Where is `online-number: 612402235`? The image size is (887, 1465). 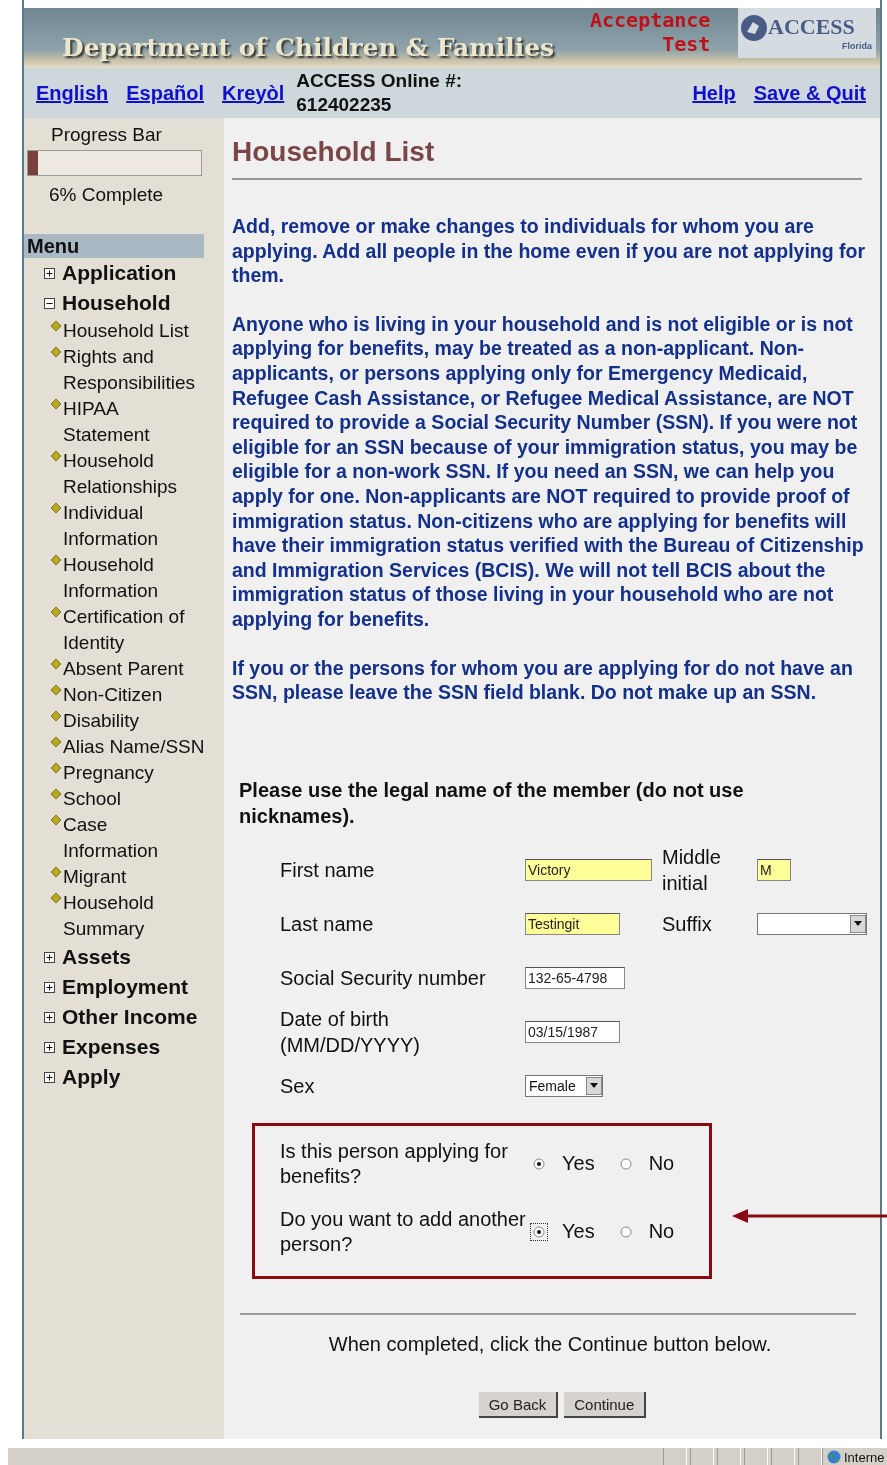 online-number: 612402235 is located at coordinates (344, 105).